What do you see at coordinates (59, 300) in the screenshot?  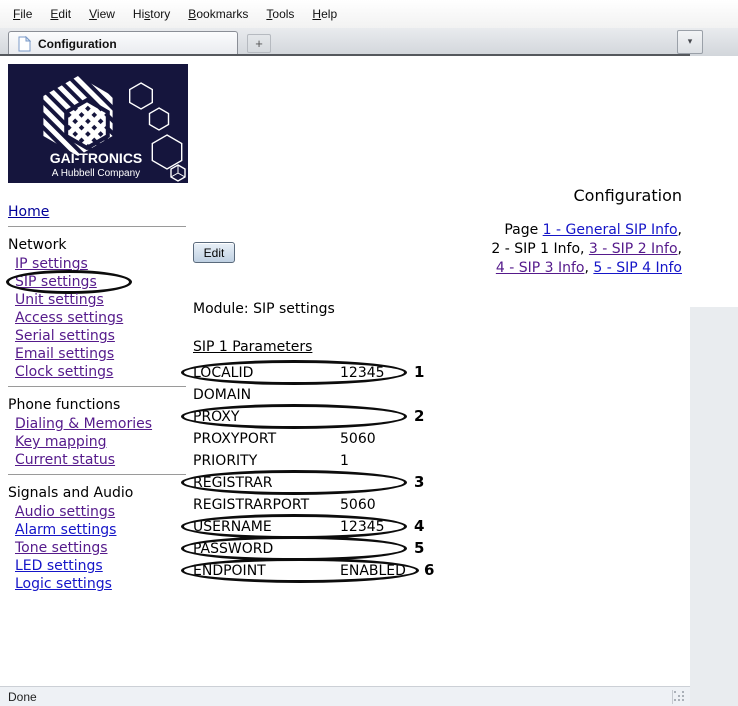 I see `sidebar-link-unit-settings: Unit settings` at bounding box center [59, 300].